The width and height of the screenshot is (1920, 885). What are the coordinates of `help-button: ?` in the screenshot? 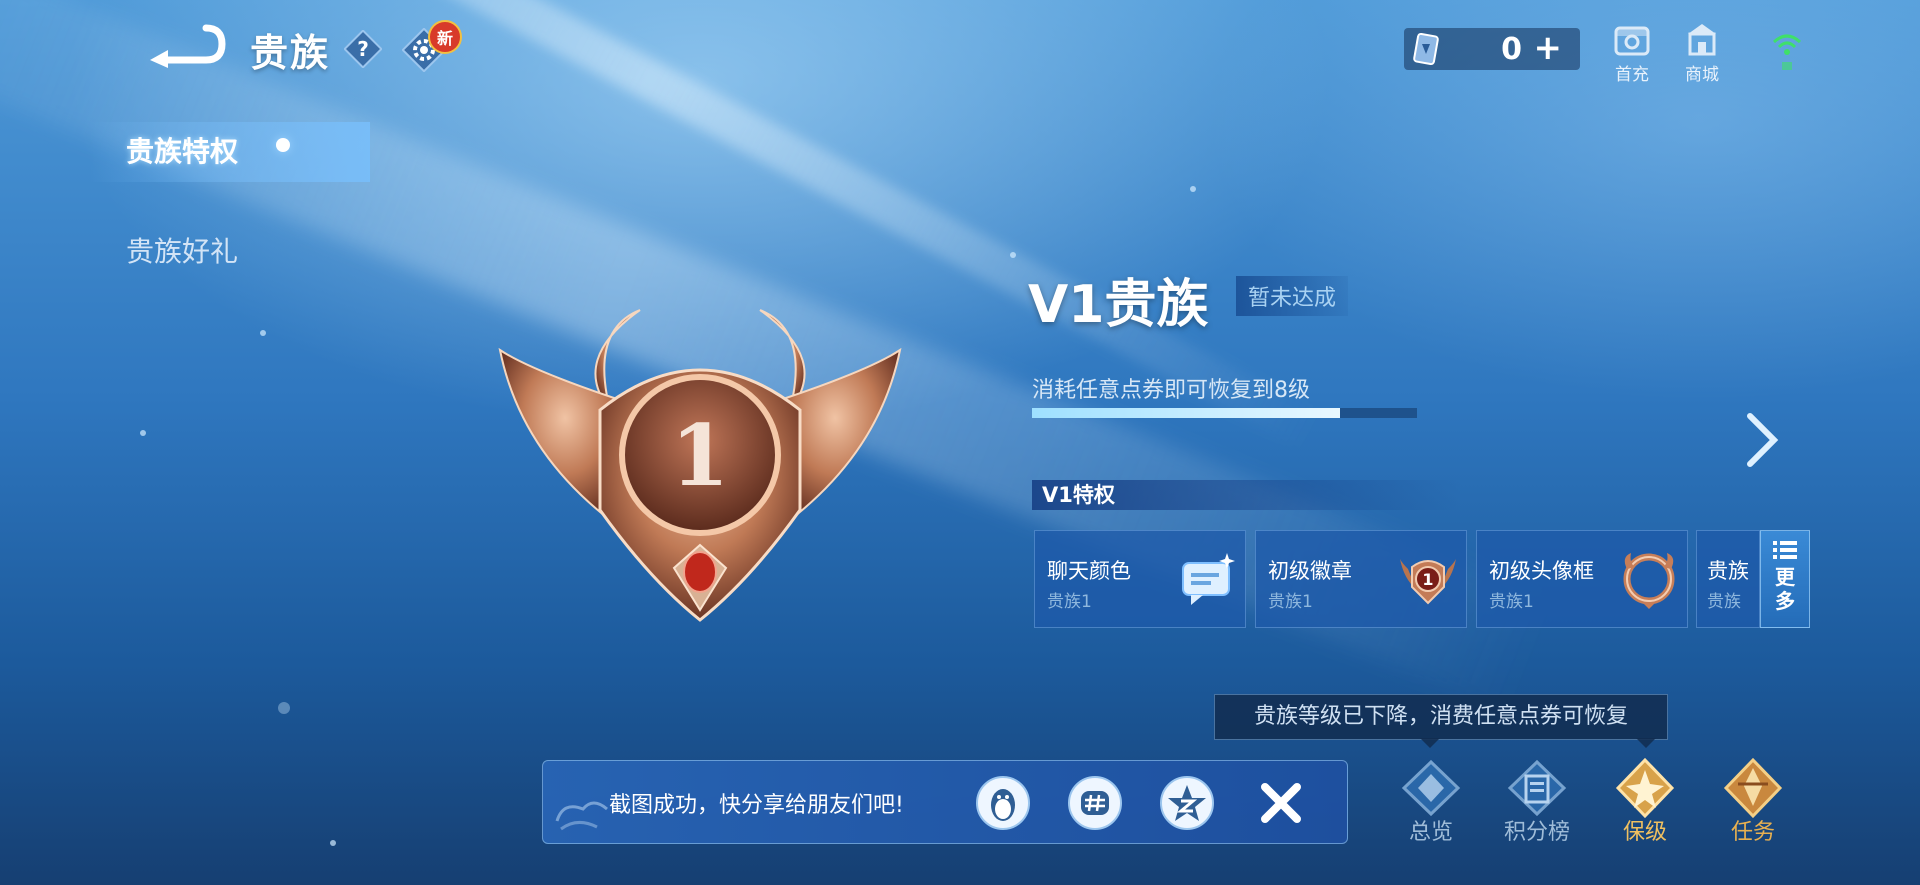 It's located at (363, 49).